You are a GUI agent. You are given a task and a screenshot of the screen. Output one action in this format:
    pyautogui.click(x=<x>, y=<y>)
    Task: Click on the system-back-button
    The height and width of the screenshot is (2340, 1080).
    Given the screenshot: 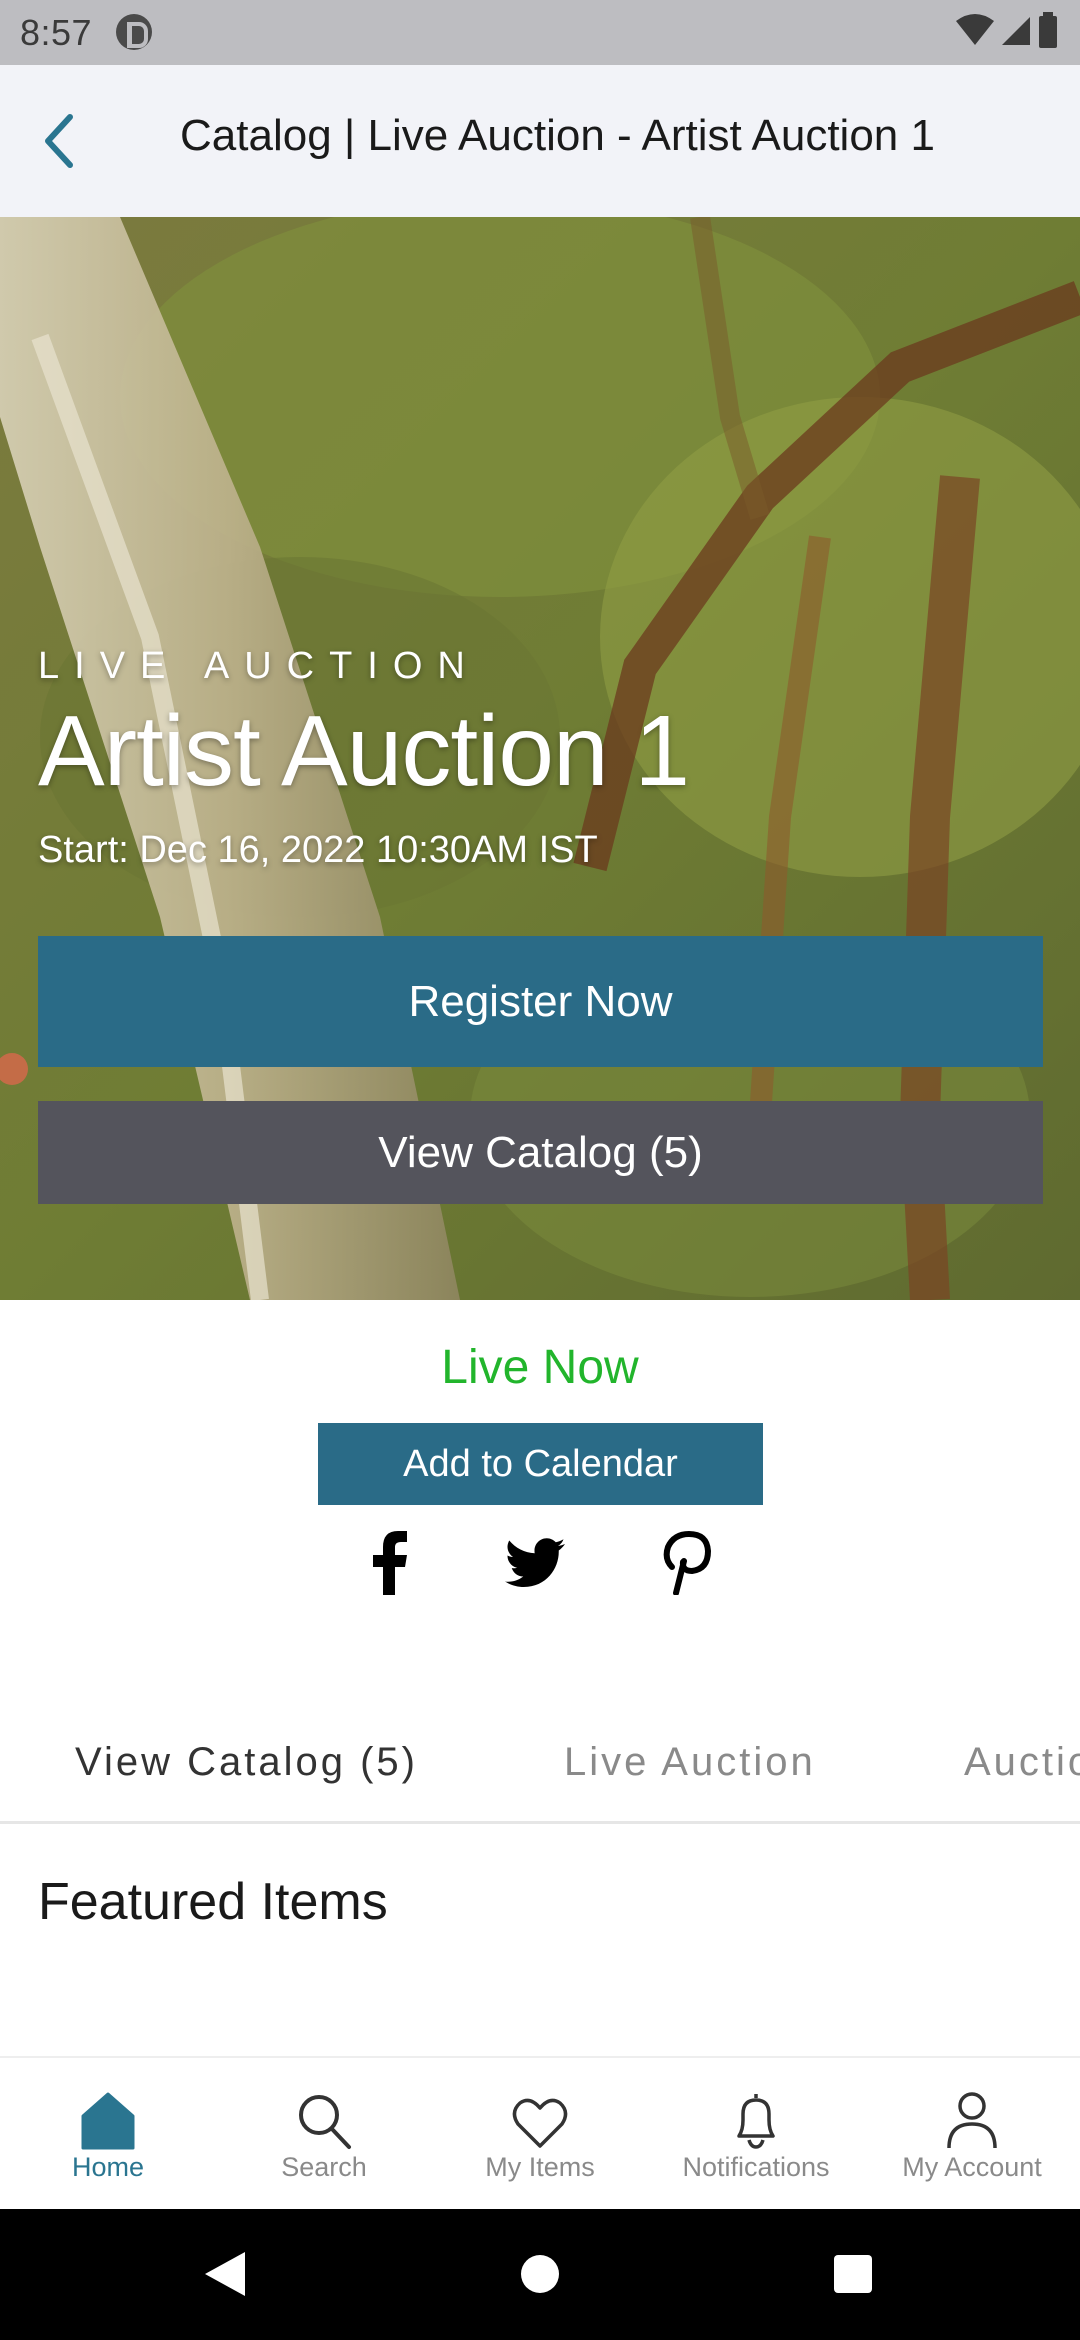 What is the action you would take?
    pyautogui.click(x=225, y=2274)
    